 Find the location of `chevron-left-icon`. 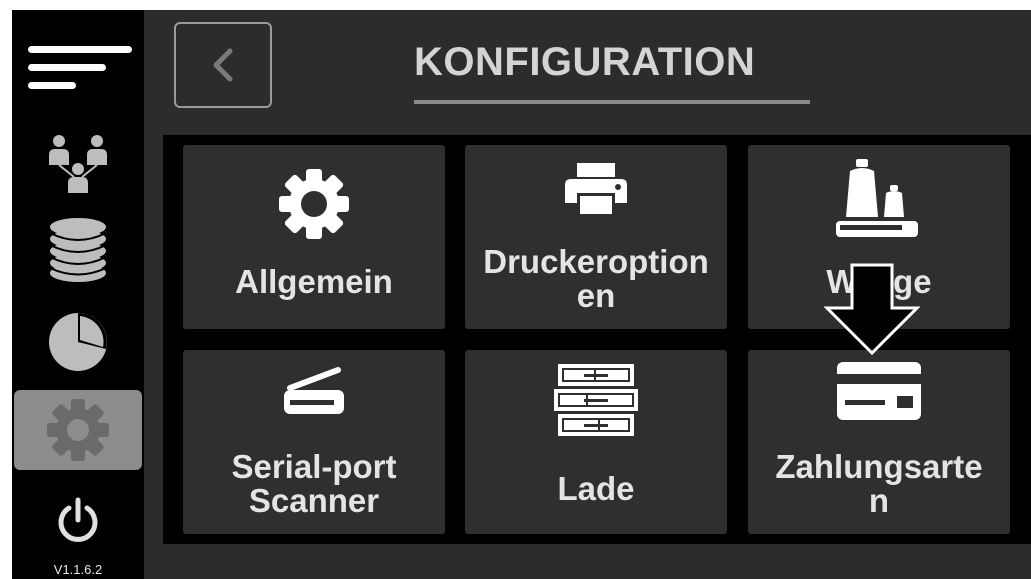

chevron-left-icon is located at coordinates (223, 65).